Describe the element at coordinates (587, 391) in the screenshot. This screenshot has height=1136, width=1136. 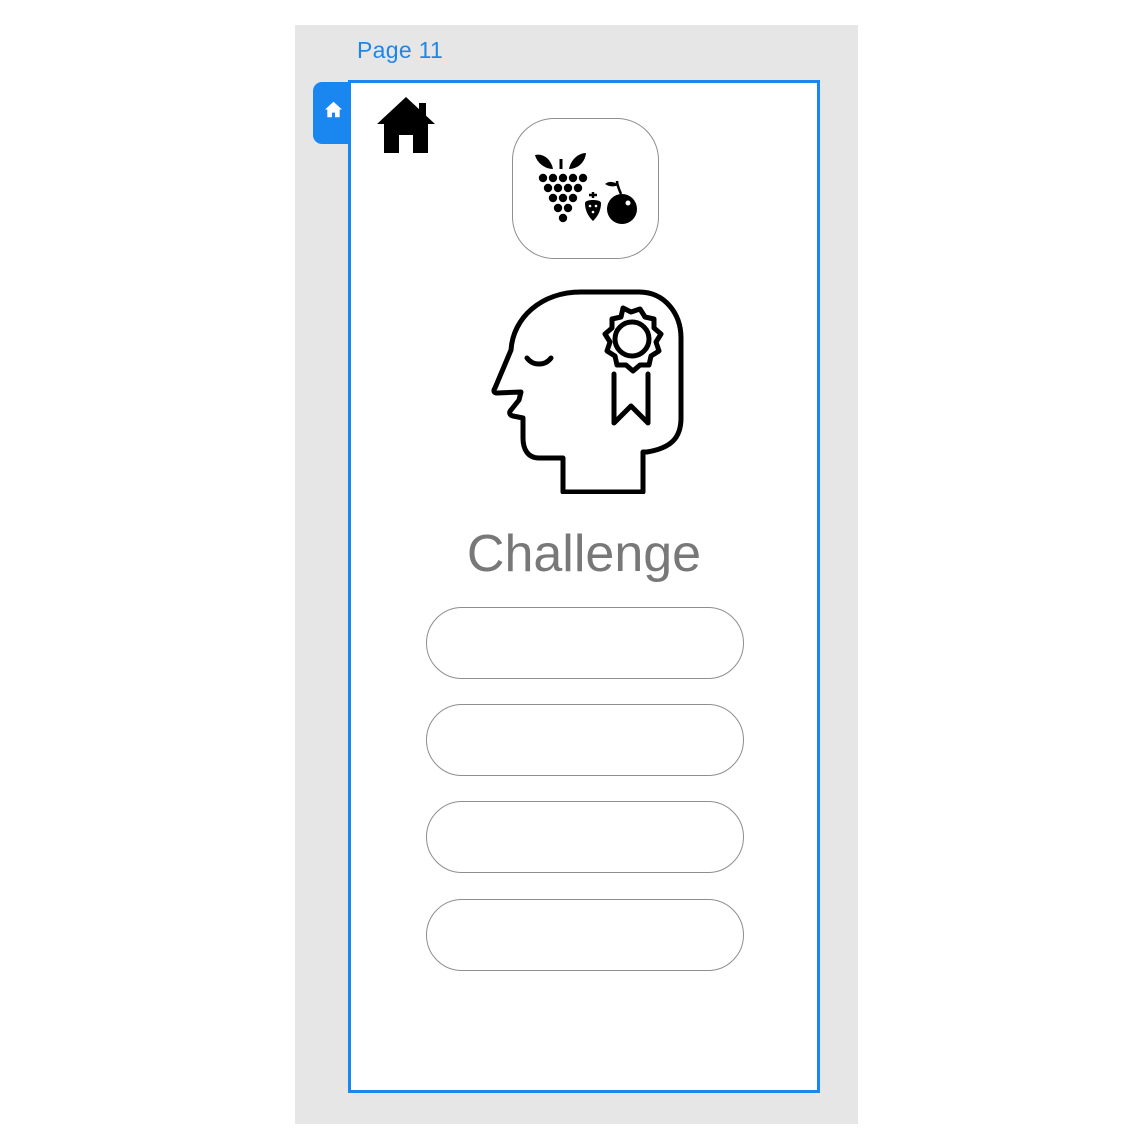
I see `head-award-icon` at that location.